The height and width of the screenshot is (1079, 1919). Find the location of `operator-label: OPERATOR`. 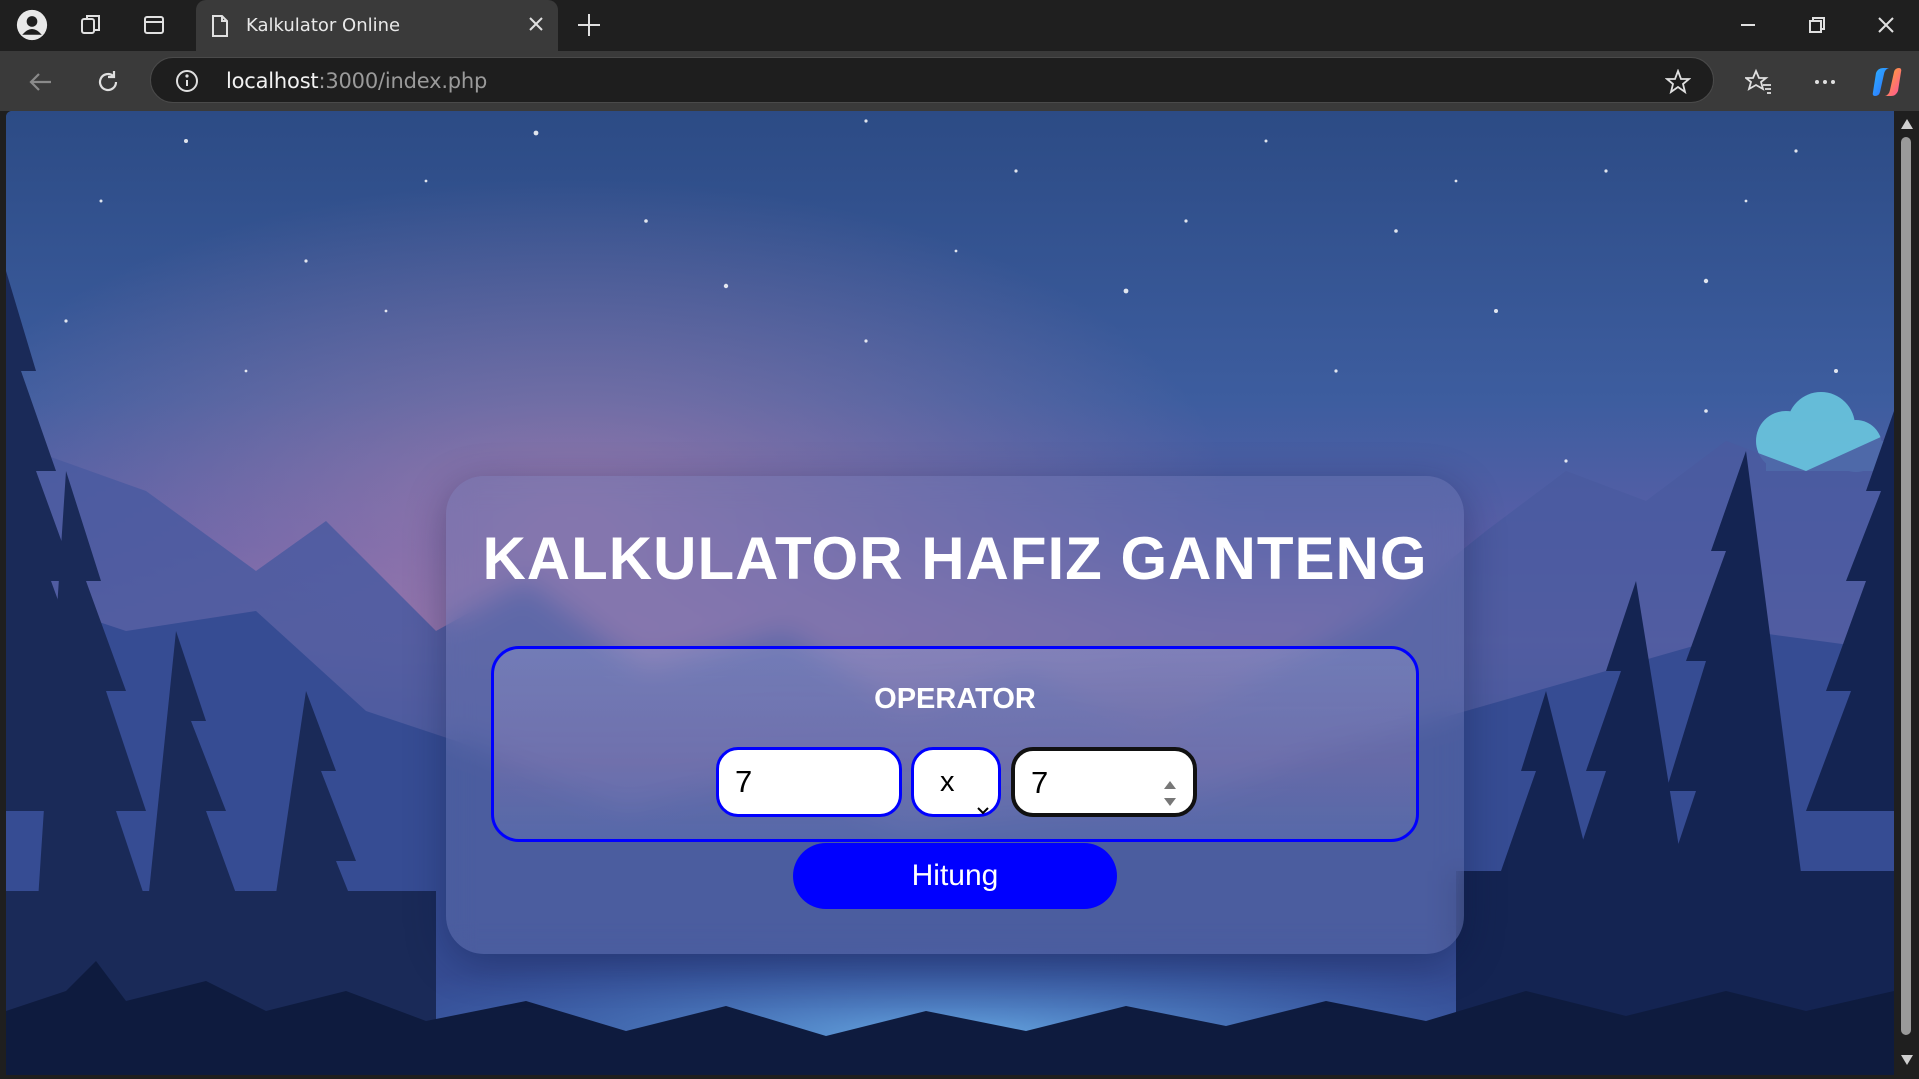

operator-label: OPERATOR is located at coordinates (955, 699).